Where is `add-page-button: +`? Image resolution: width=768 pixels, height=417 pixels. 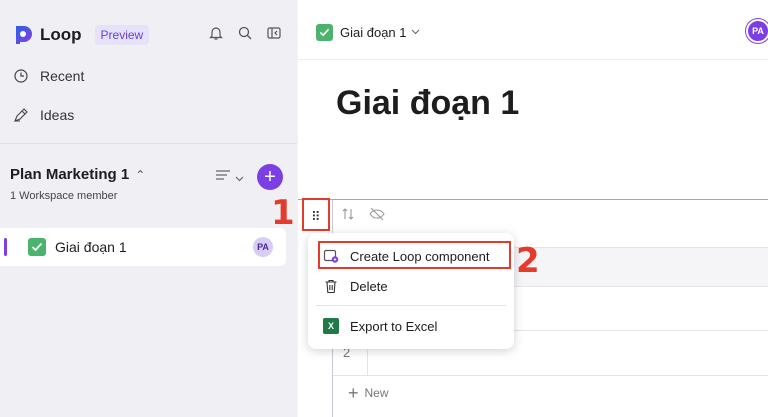
add-page-button: + is located at coordinates (270, 177).